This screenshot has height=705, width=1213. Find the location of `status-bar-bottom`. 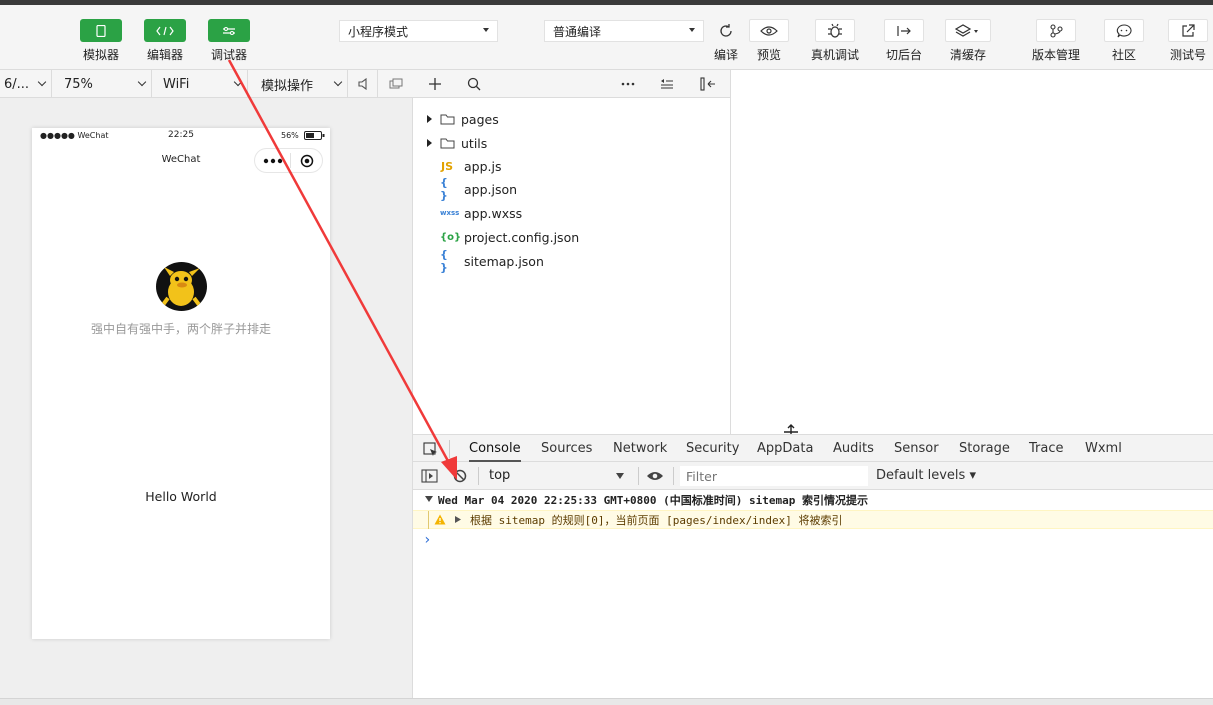

status-bar-bottom is located at coordinates (606, 701).